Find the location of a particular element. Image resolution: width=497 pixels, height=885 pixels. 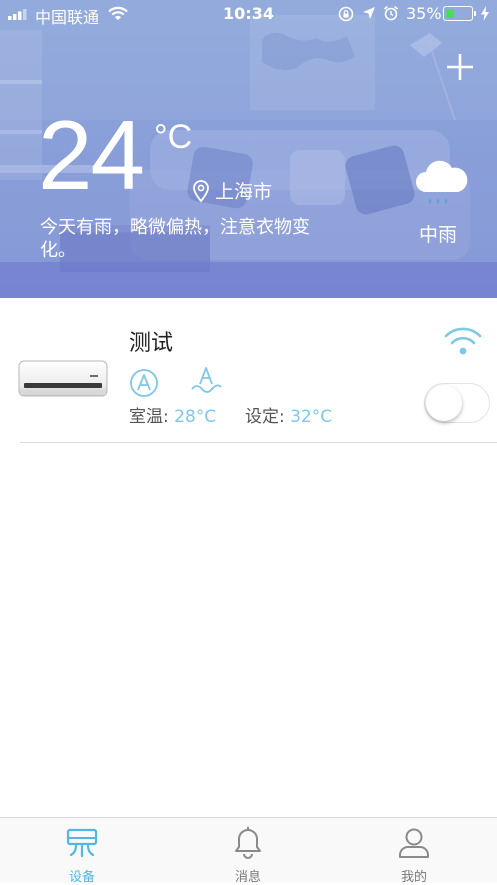

device-icon is located at coordinates (82, 843).